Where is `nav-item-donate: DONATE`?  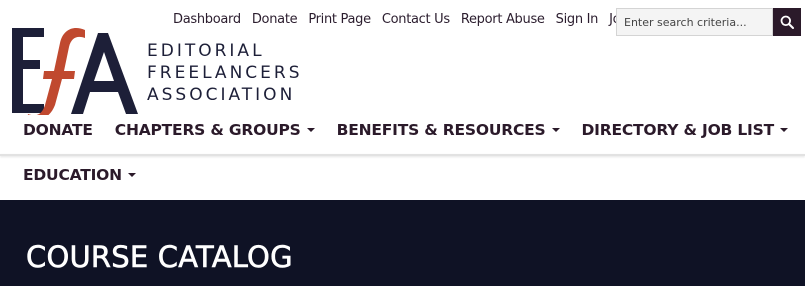
nav-item-donate: DONATE is located at coordinates (58, 130).